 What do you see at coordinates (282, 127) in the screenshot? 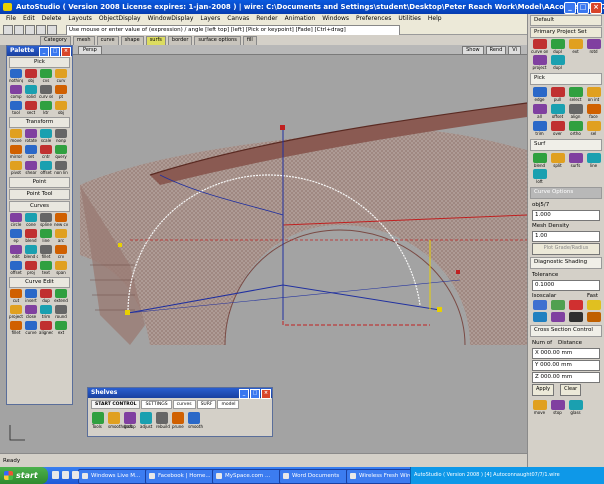
I see `control-point` at bounding box center [282, 127].